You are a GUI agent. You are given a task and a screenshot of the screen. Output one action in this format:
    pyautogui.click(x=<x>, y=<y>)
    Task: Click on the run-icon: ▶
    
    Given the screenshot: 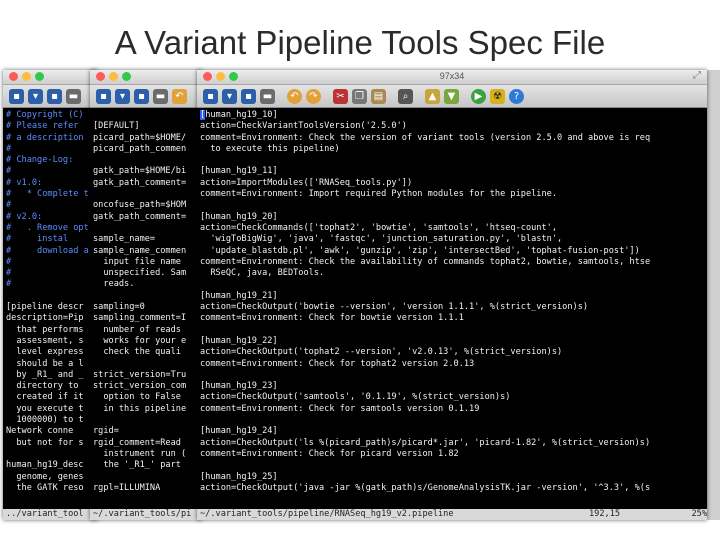 What is the action you would take?
    pyautogui.click(x=478, y=96)
    